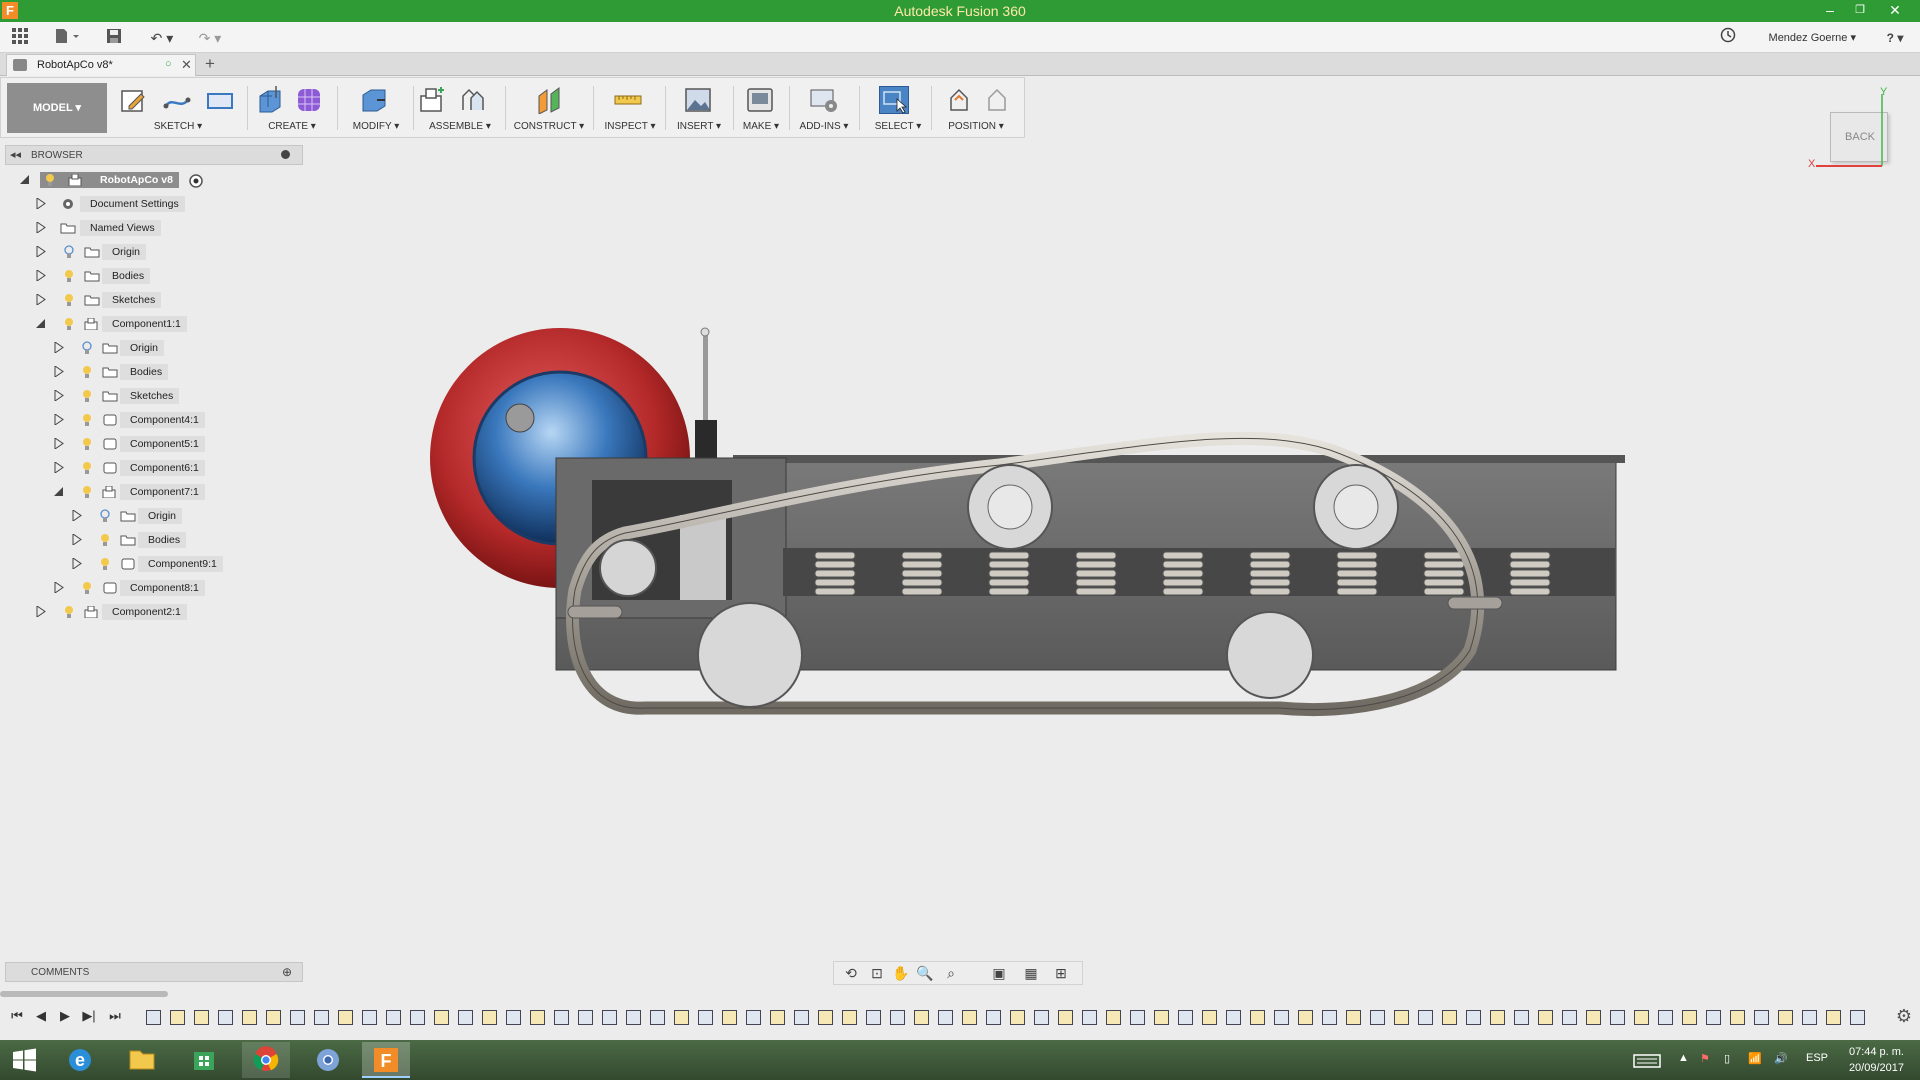 The image size is (1920, 1080). Describe the element at coordinates (266, 1060) in the screenshot. I see `chrome-icon` at that location.